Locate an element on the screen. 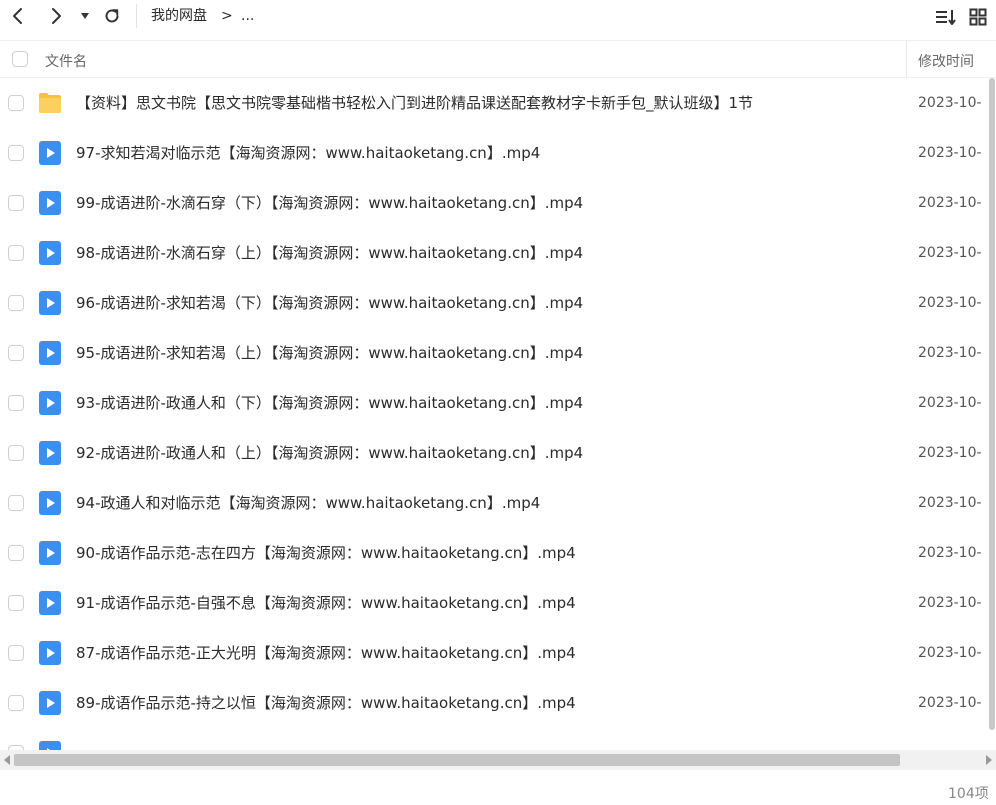 The height and width of the screenshot is (805, 996). scroll-right-icon is located at coordinates (989, 760).